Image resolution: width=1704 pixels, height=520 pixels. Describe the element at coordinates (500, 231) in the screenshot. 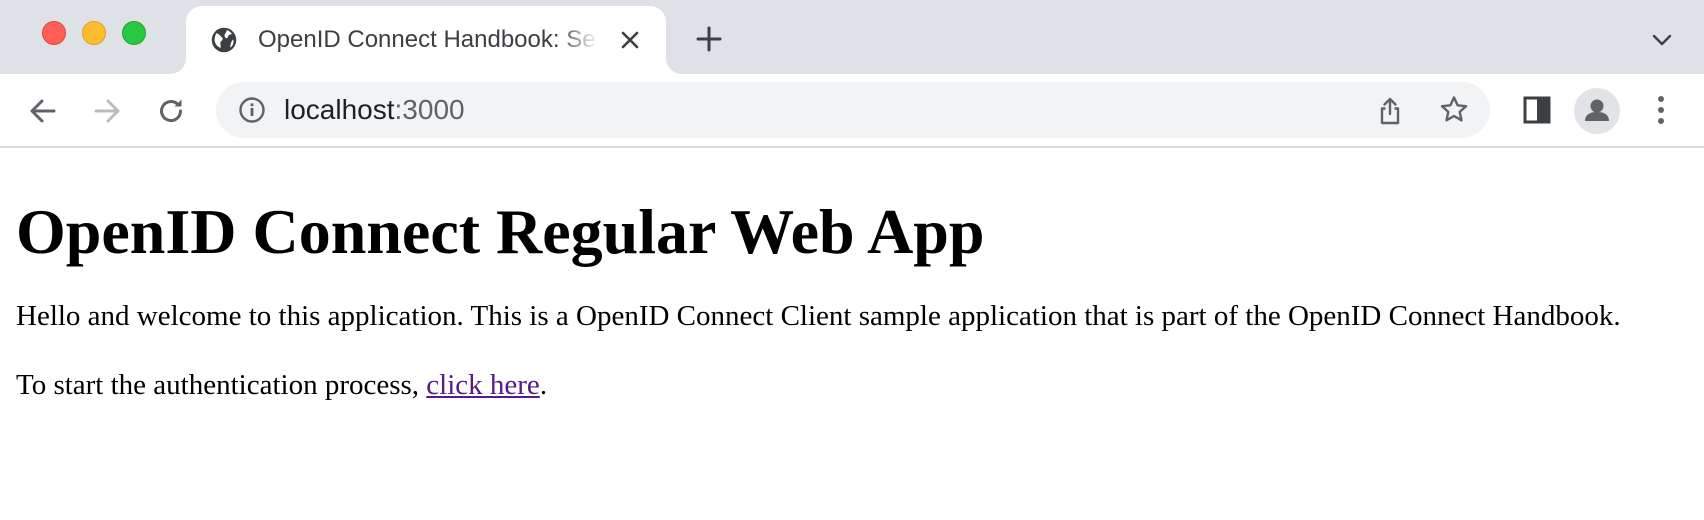

I see `page-title: OpenID Connect Regular Web App` at that location.